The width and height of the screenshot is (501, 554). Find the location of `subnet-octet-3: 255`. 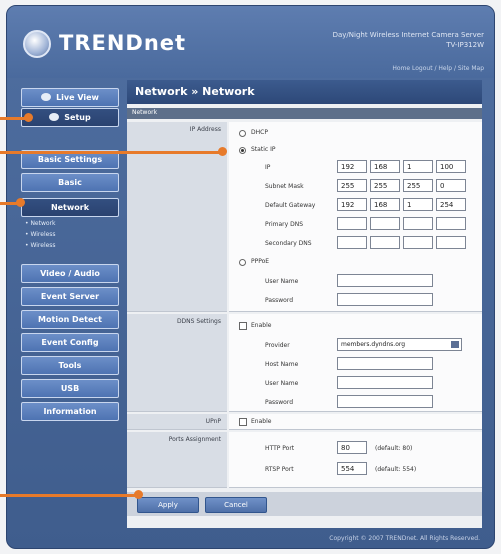

subnet-octet-3: 255 is located at coordinates (418, 185).